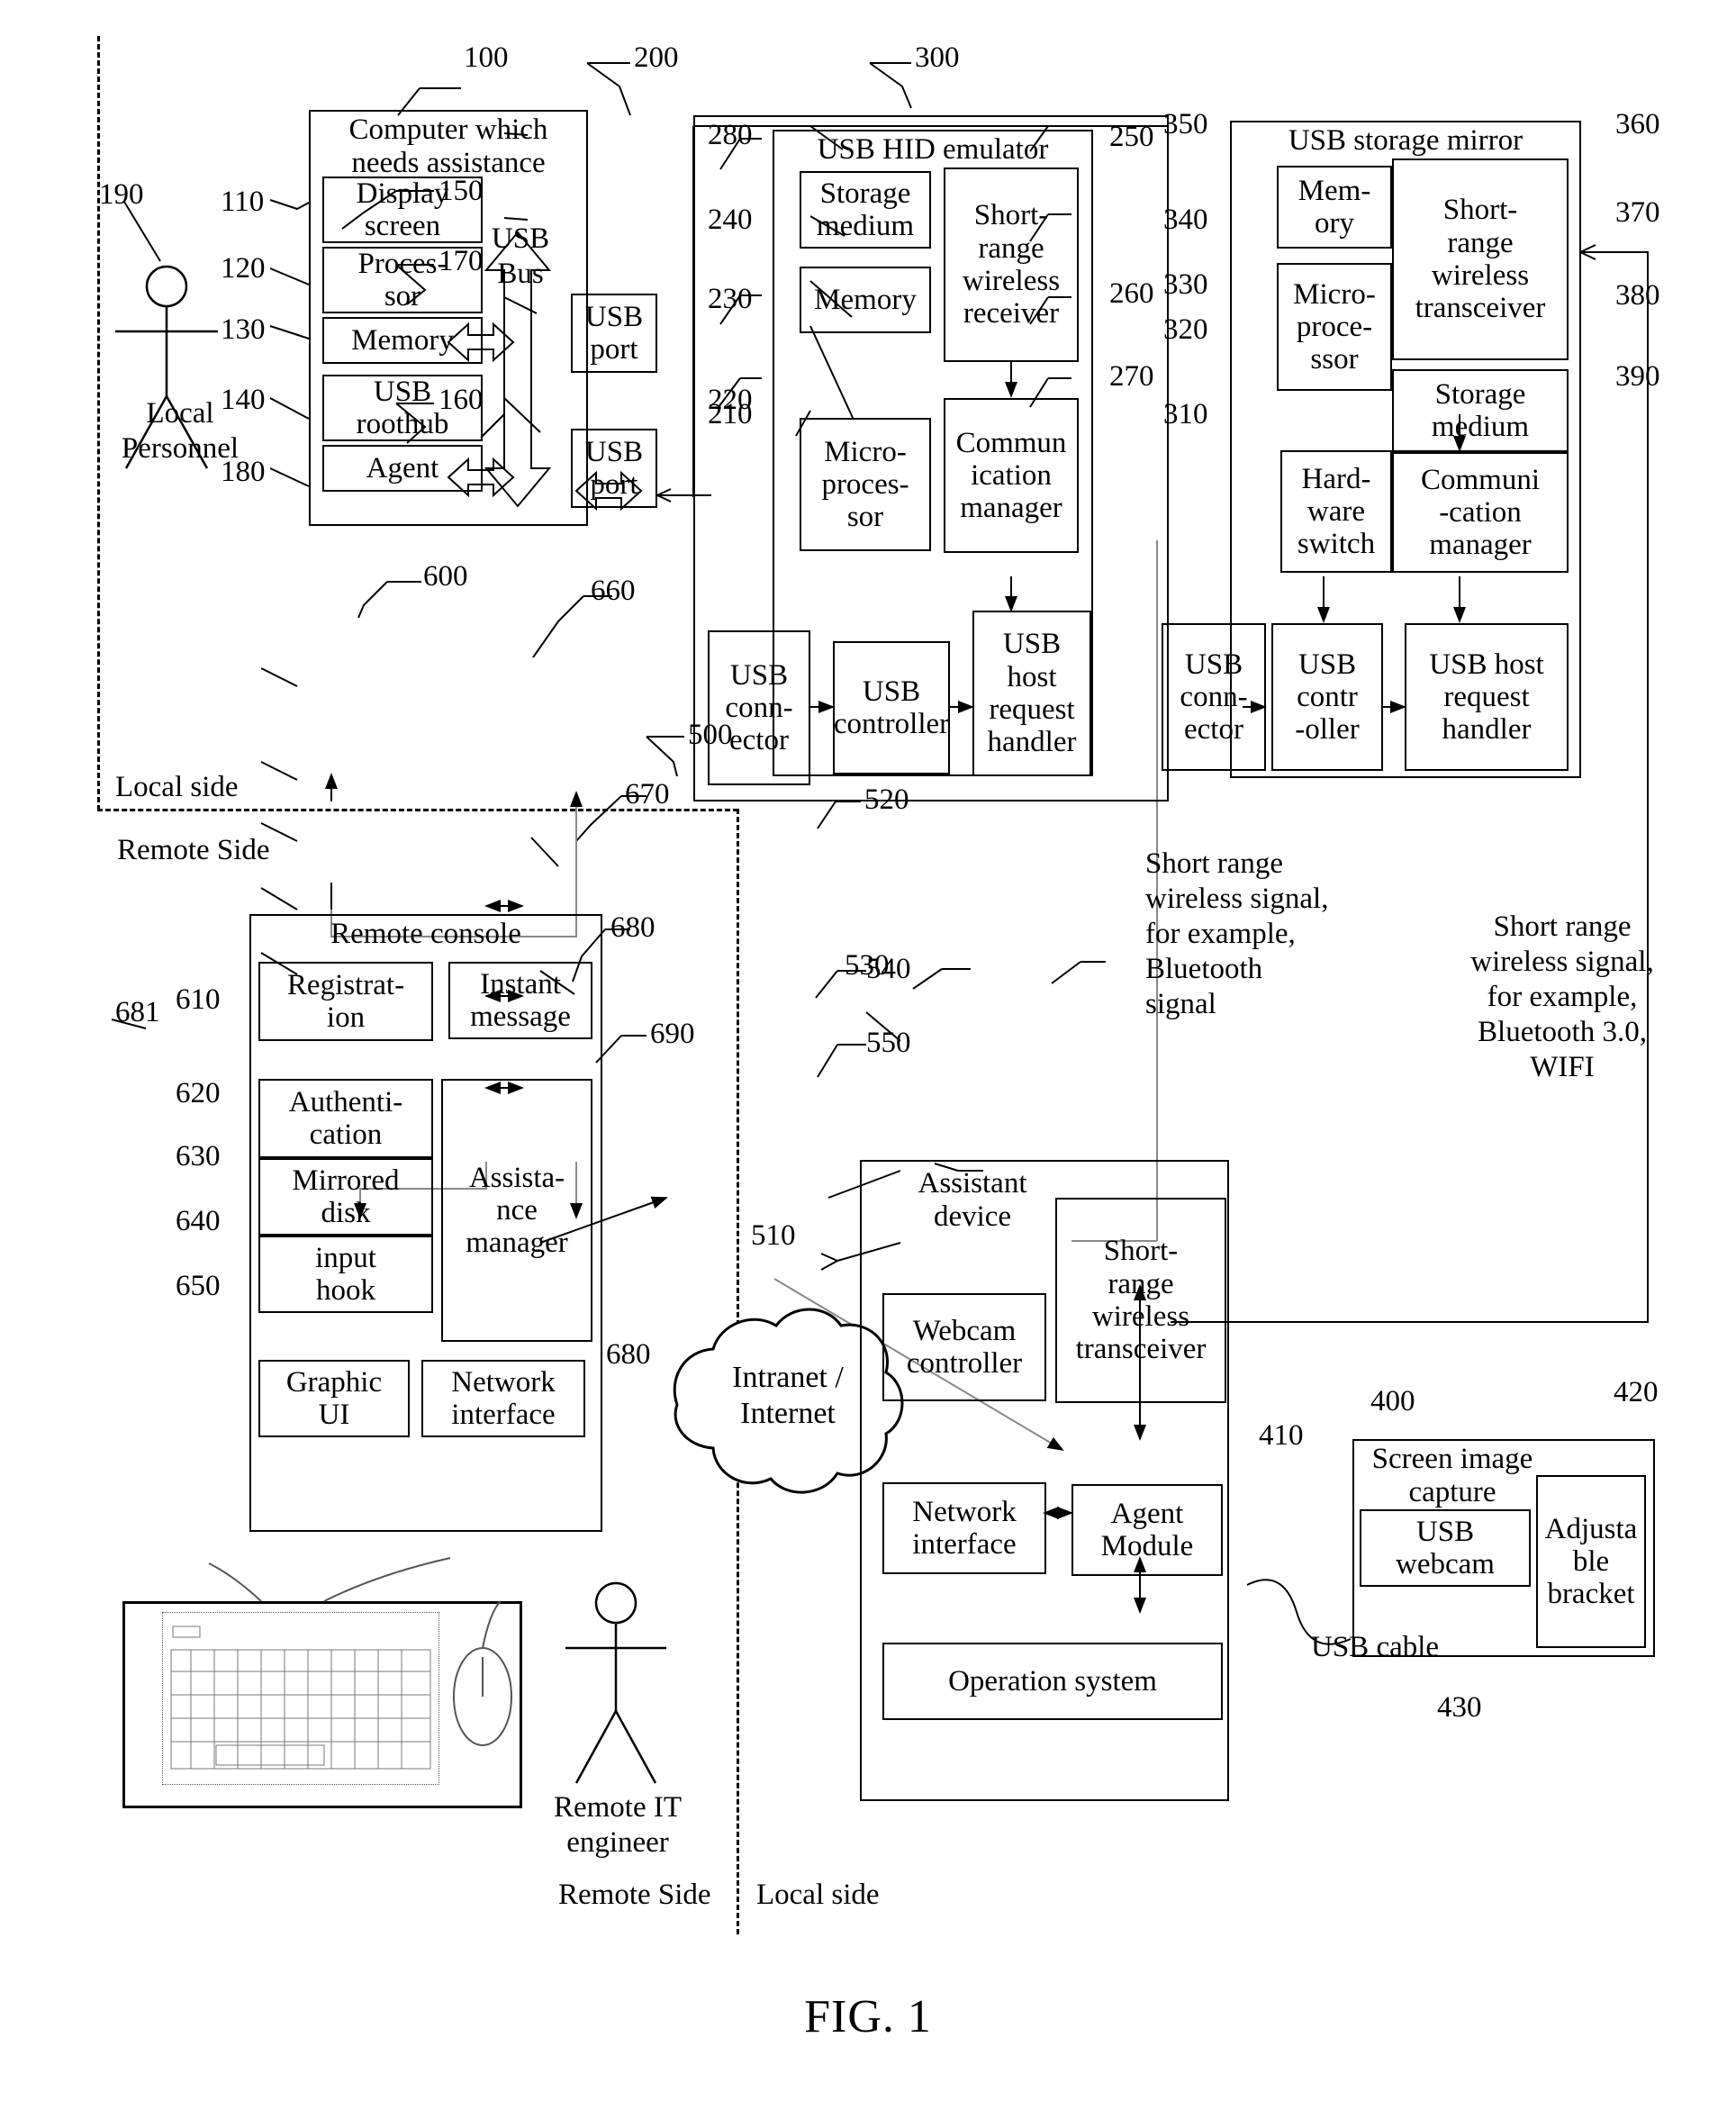 The width and height of the screenshot is (1736, 2128). Describe the element at coordinates (1452, 1475) in the screenshot. I see `screen-image-capture-title: Screen image capture` at that location.